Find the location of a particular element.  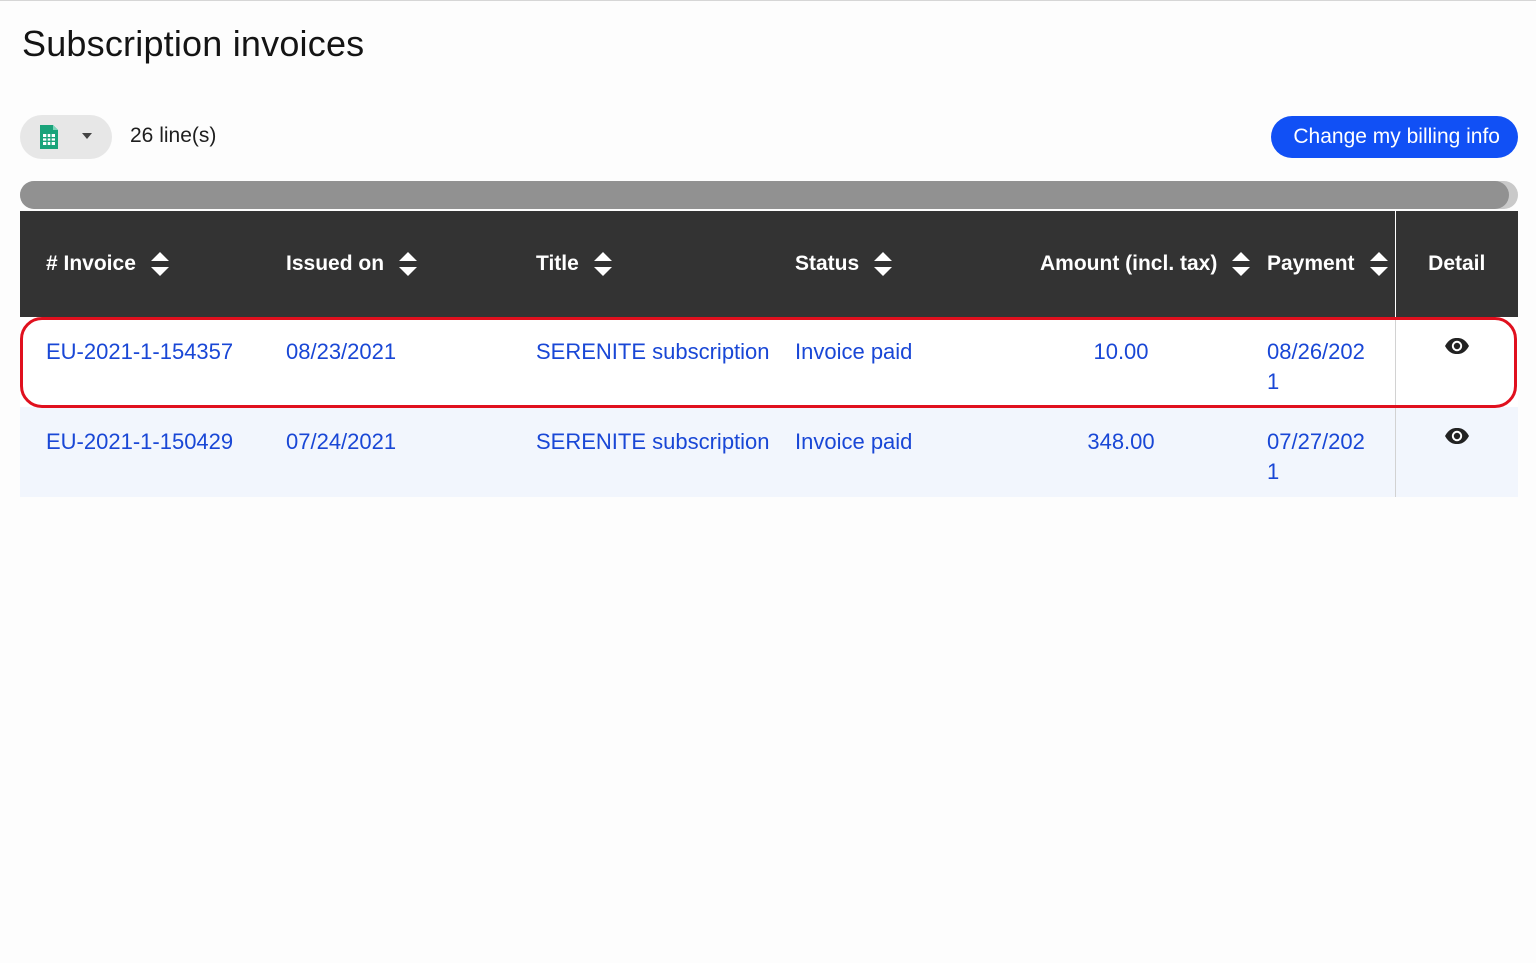

page-title: Subscription invoices is located at coordinates (193, 43).